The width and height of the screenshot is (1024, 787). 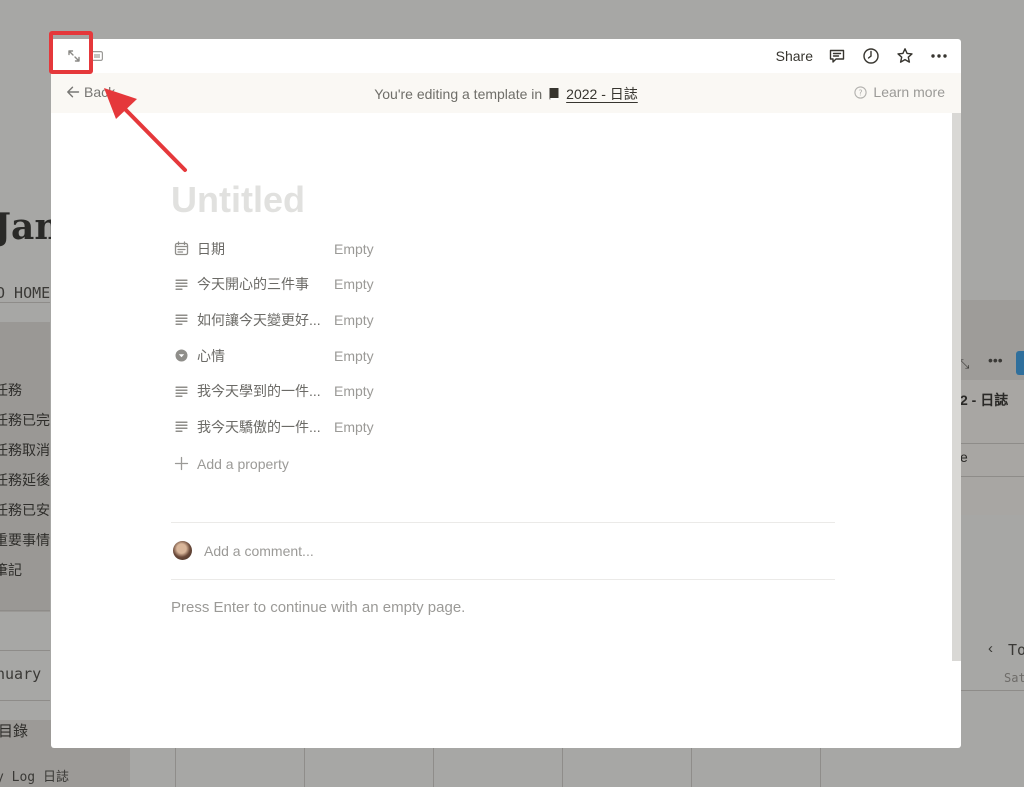 I want to click on learn-more-label: Learn more, so click(x=909, y=92).